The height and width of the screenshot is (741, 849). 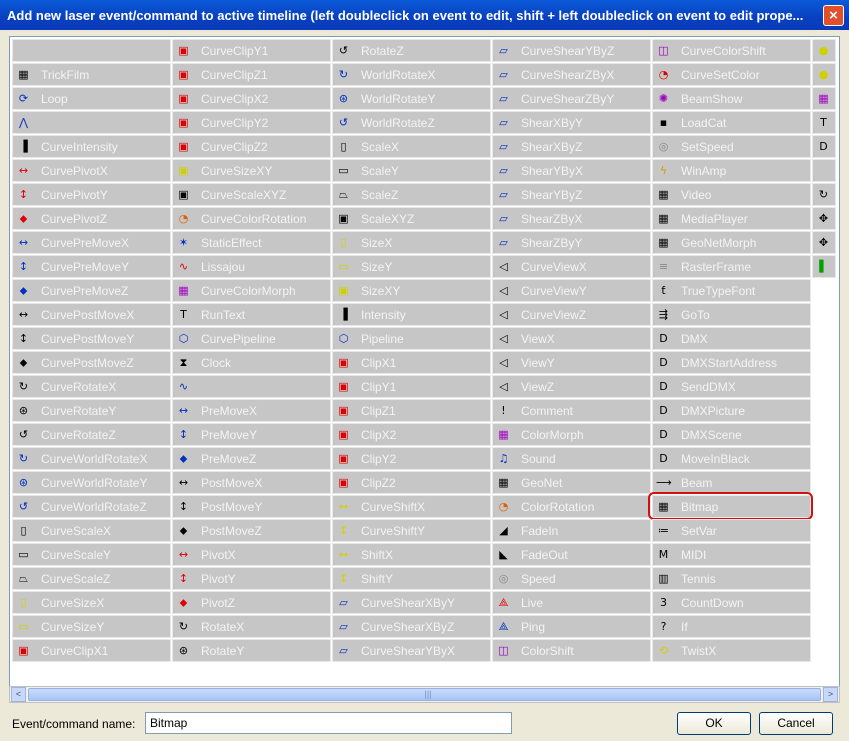 What do you see at coordinates (251, 434) in the screenshot?
I see `event-cell: ↕ PreMoveY` at bounding box center [251, 434].